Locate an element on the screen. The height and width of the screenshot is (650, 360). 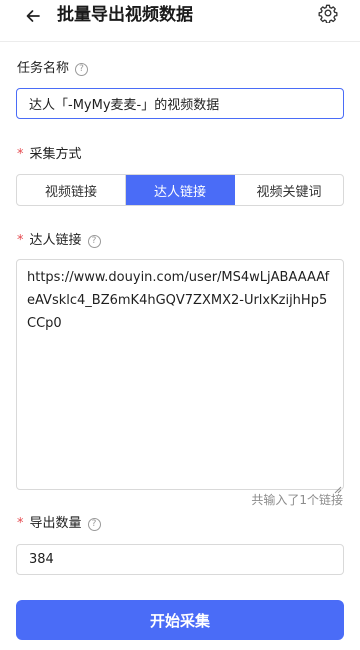
gear-icon is located at coordinates (328, 15).